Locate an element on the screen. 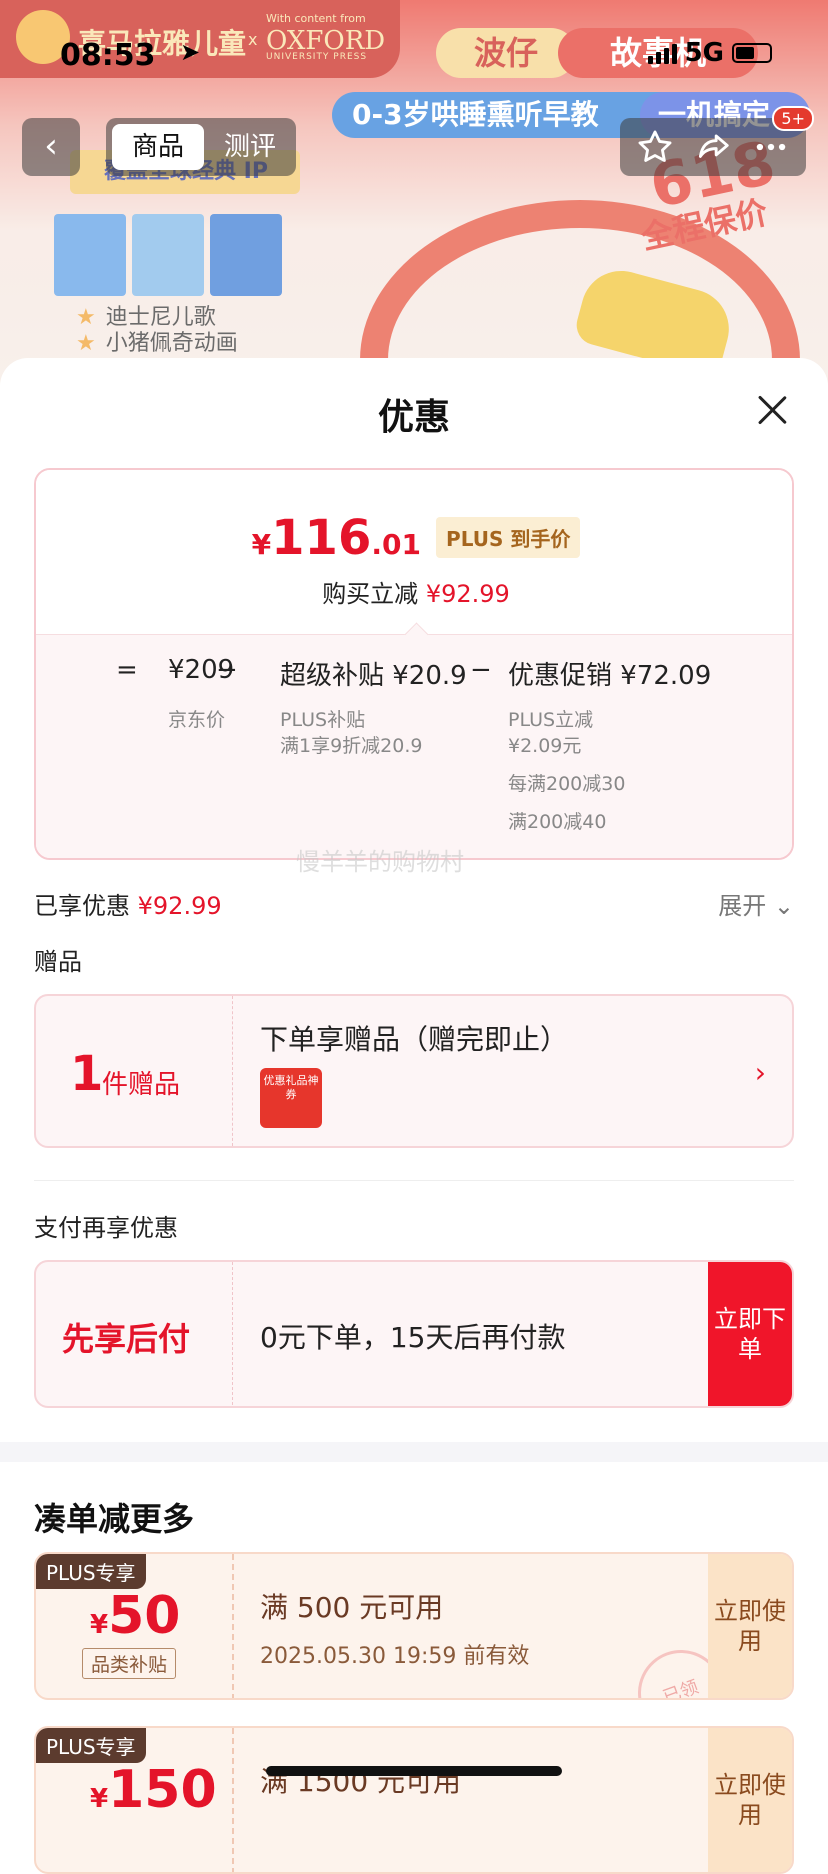 Image resolution: width=828 pixels, height=1874 pixels. gift-unit: 件赠品 is located at coordinates (141, 1085).